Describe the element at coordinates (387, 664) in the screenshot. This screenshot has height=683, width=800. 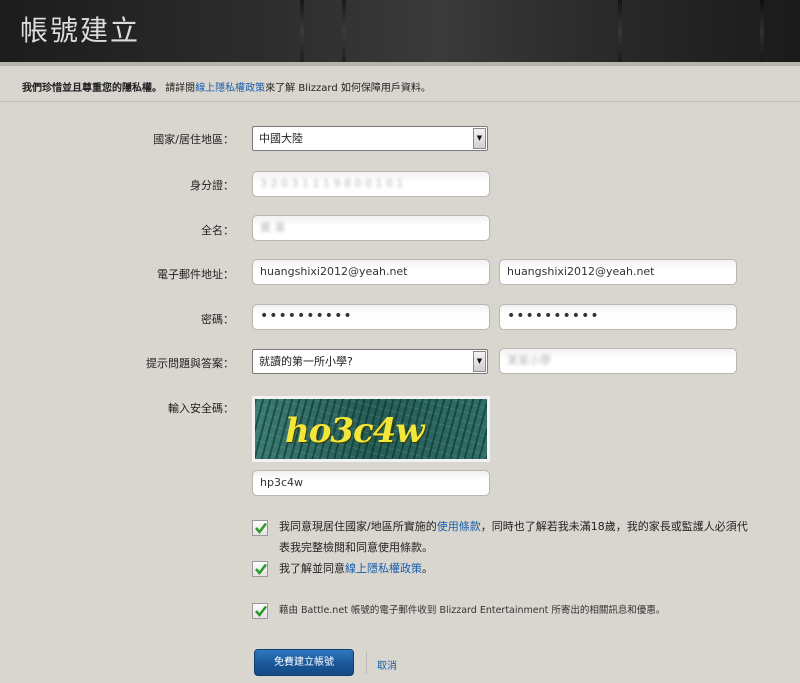
I see `cancel-link: 取消` at that location.